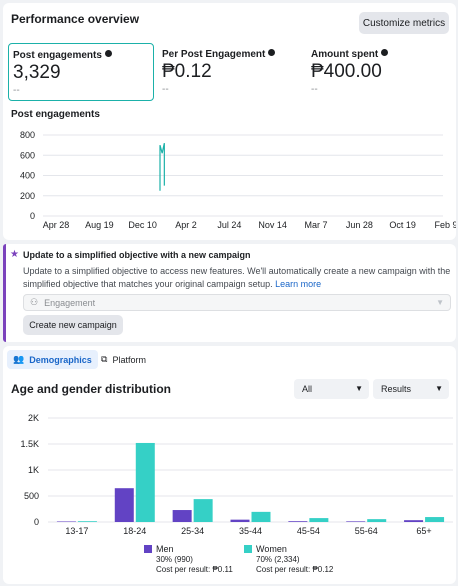 The height and width of the screenshot is (586, 458). What do you see at coordinates (27, 176) in the screenshot?
I see `y-tick-label: 400` at bounding box center [27, 176].